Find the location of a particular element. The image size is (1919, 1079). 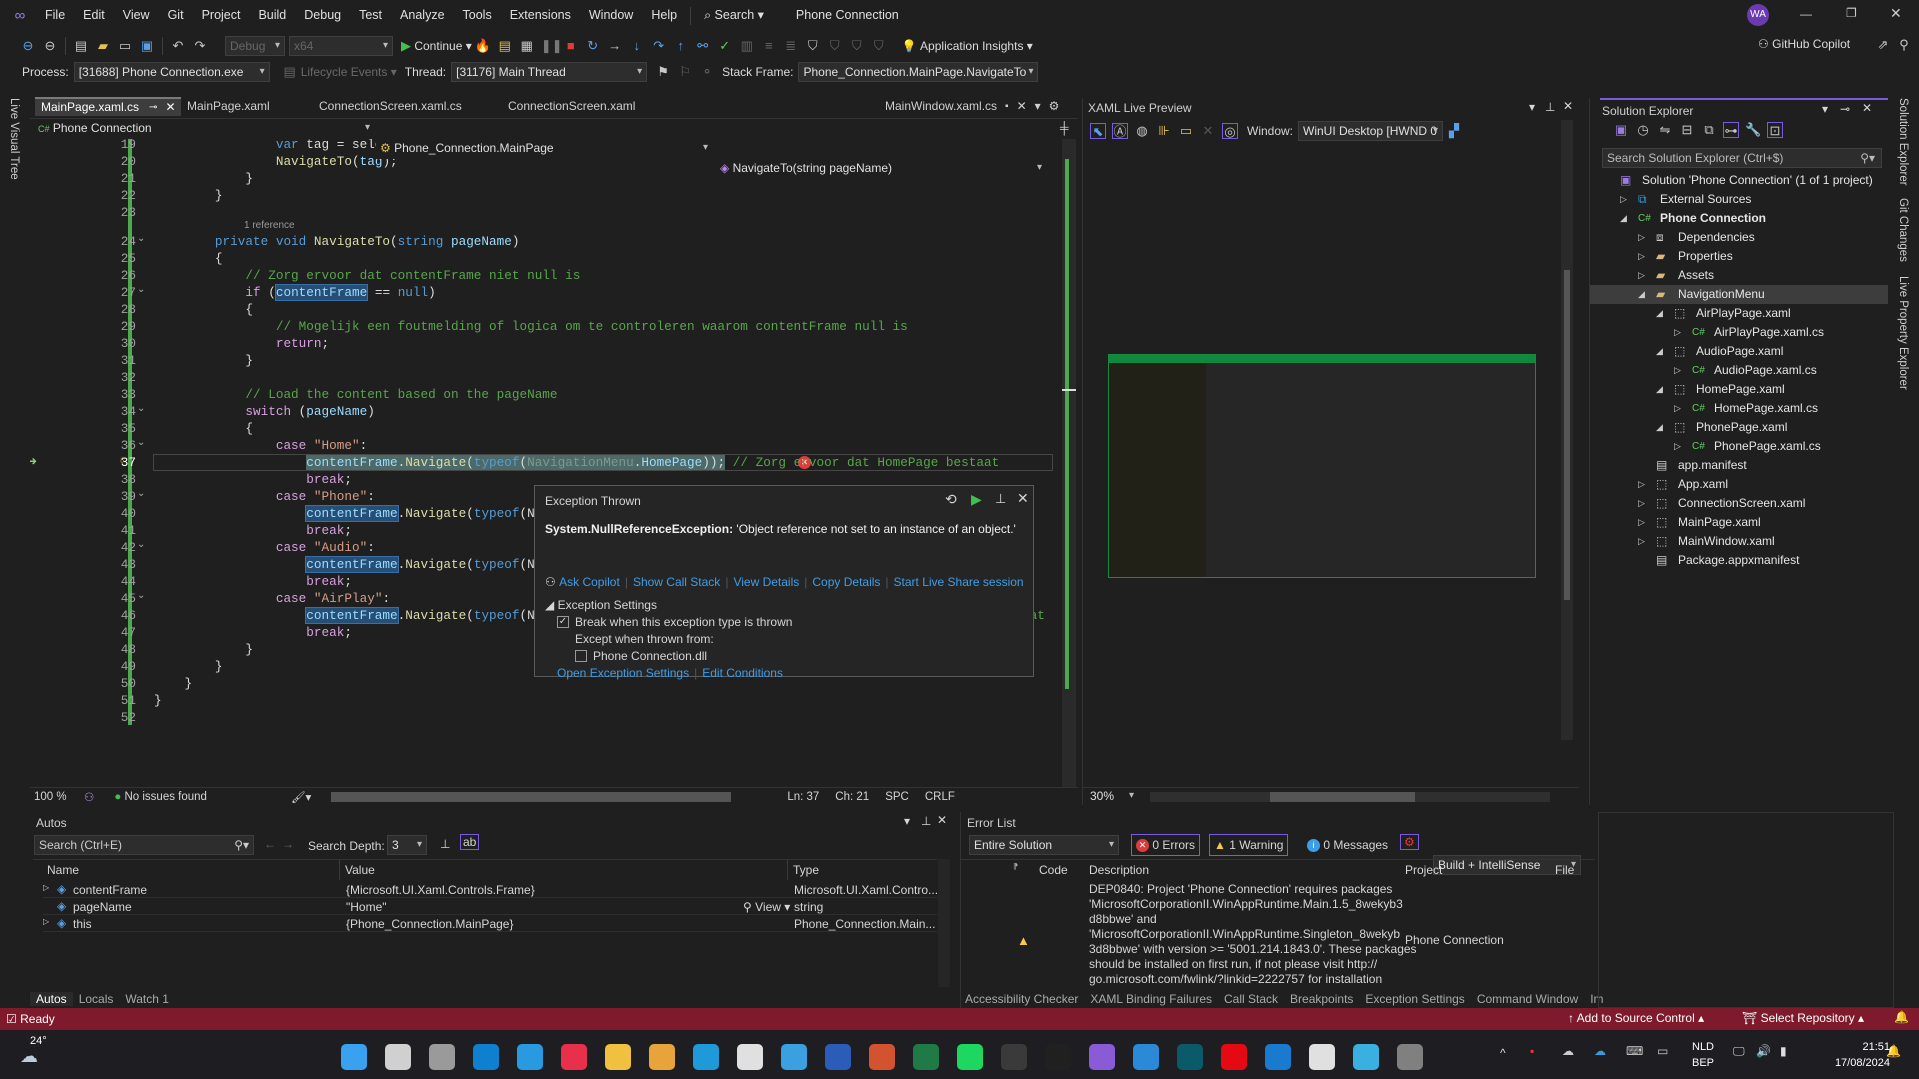

stack-frame-dropdown: Phone_Connection.MainPage.NavigateTo is located at coordinates (918, 72).